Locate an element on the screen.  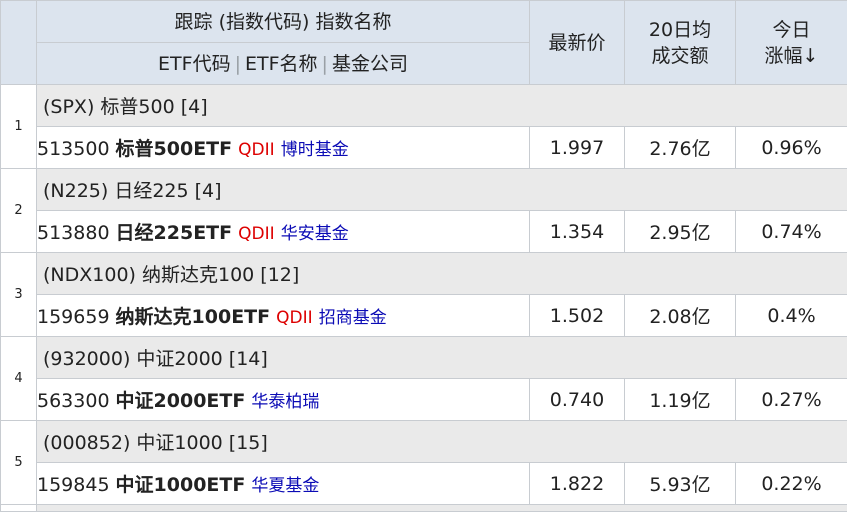
change-percent: 0.74% is located at coordinates (791, 231).